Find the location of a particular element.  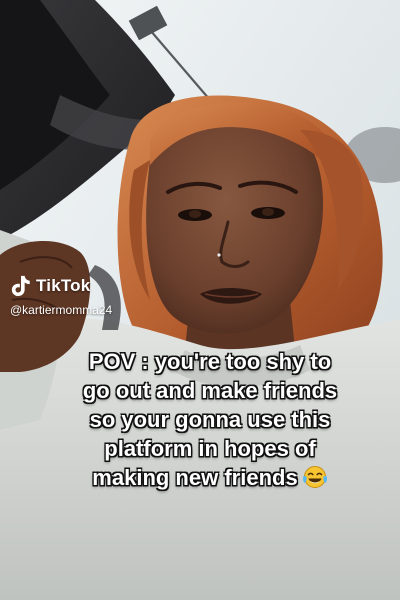

caption-line: POV : you're too shy to is located at coordinates (210, 361).